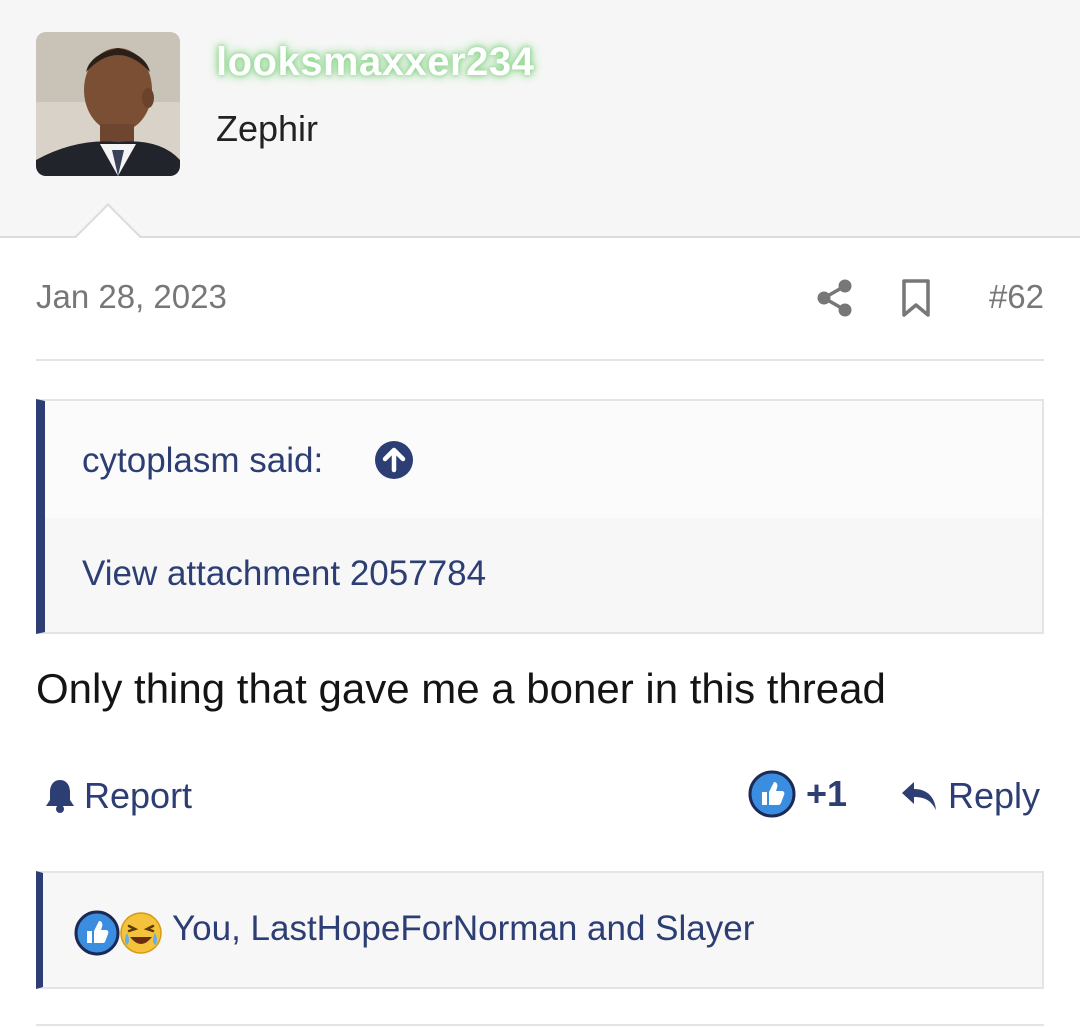 Image resolution: width=1080 pixels, height=1027 pixels. What do you see at coordinates (108, 220) in the screenshot?
I see `header-pointer` at bounding box center [108, 220].